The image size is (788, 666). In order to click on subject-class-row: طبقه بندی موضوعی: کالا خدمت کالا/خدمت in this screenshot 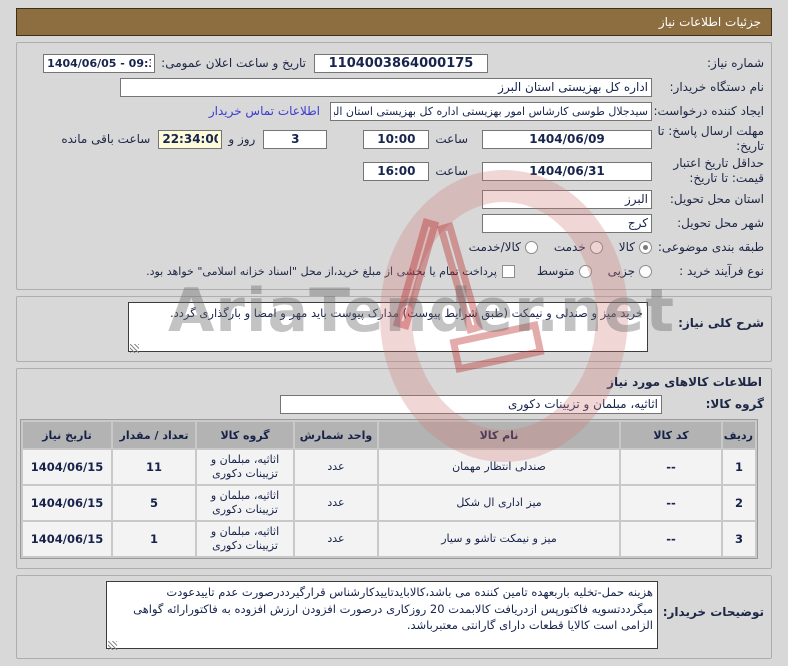, I will do `click(394, 247)`.